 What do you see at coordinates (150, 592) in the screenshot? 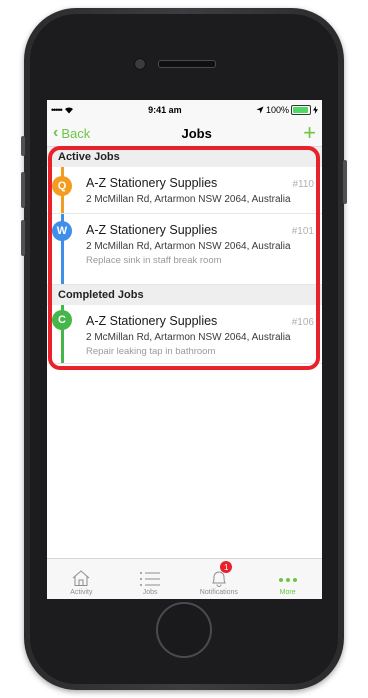
I see `tab-label: Jobs` at bounding box center [150, 592].